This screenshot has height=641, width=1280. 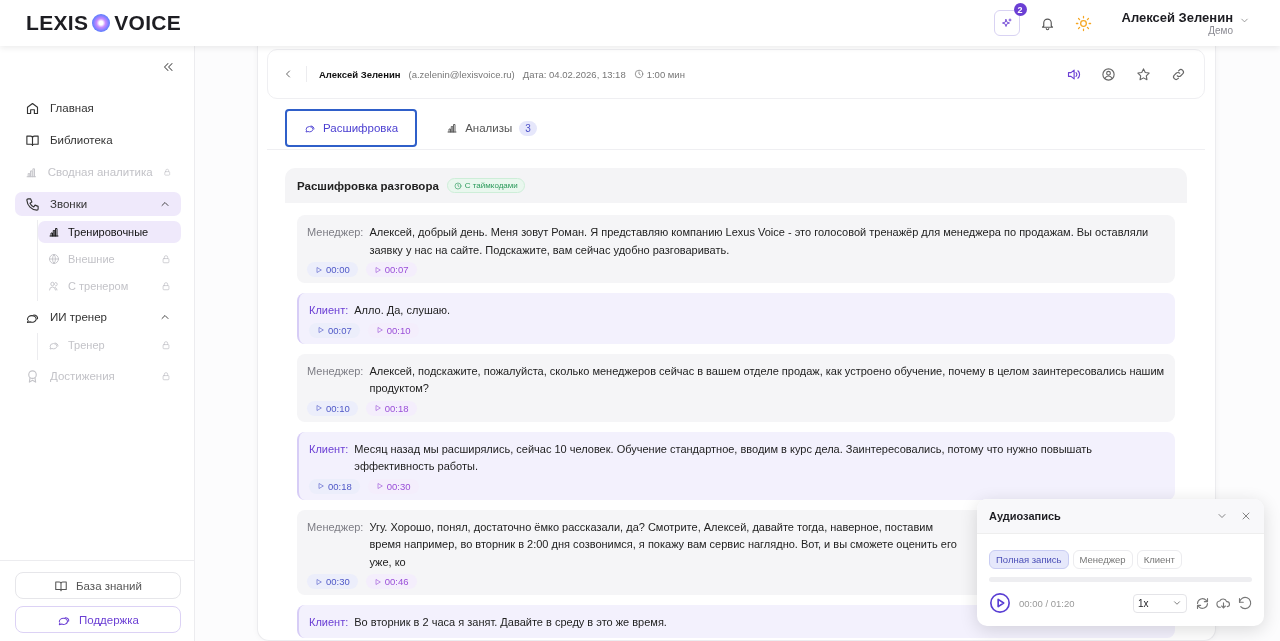 What do you see at coordinates (402, 310) in the screenshot?
I see `message-text: Алло. Да, слушаю.` at bounding box center [402, 310].